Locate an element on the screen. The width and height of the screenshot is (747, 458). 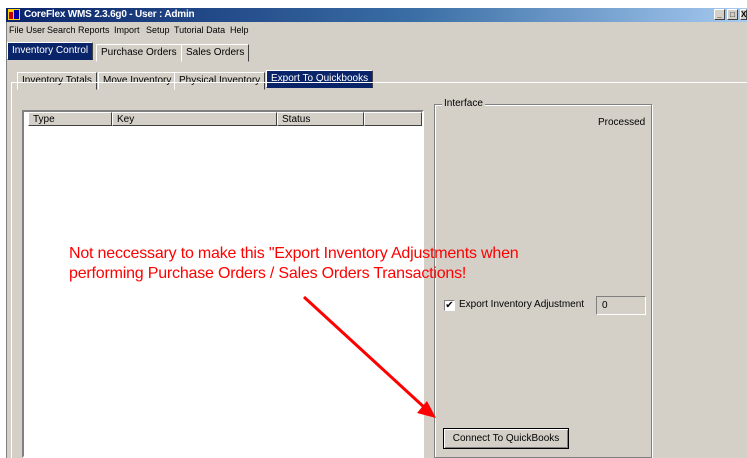
interface-legend: Interface is located at coordinates (463, 103).